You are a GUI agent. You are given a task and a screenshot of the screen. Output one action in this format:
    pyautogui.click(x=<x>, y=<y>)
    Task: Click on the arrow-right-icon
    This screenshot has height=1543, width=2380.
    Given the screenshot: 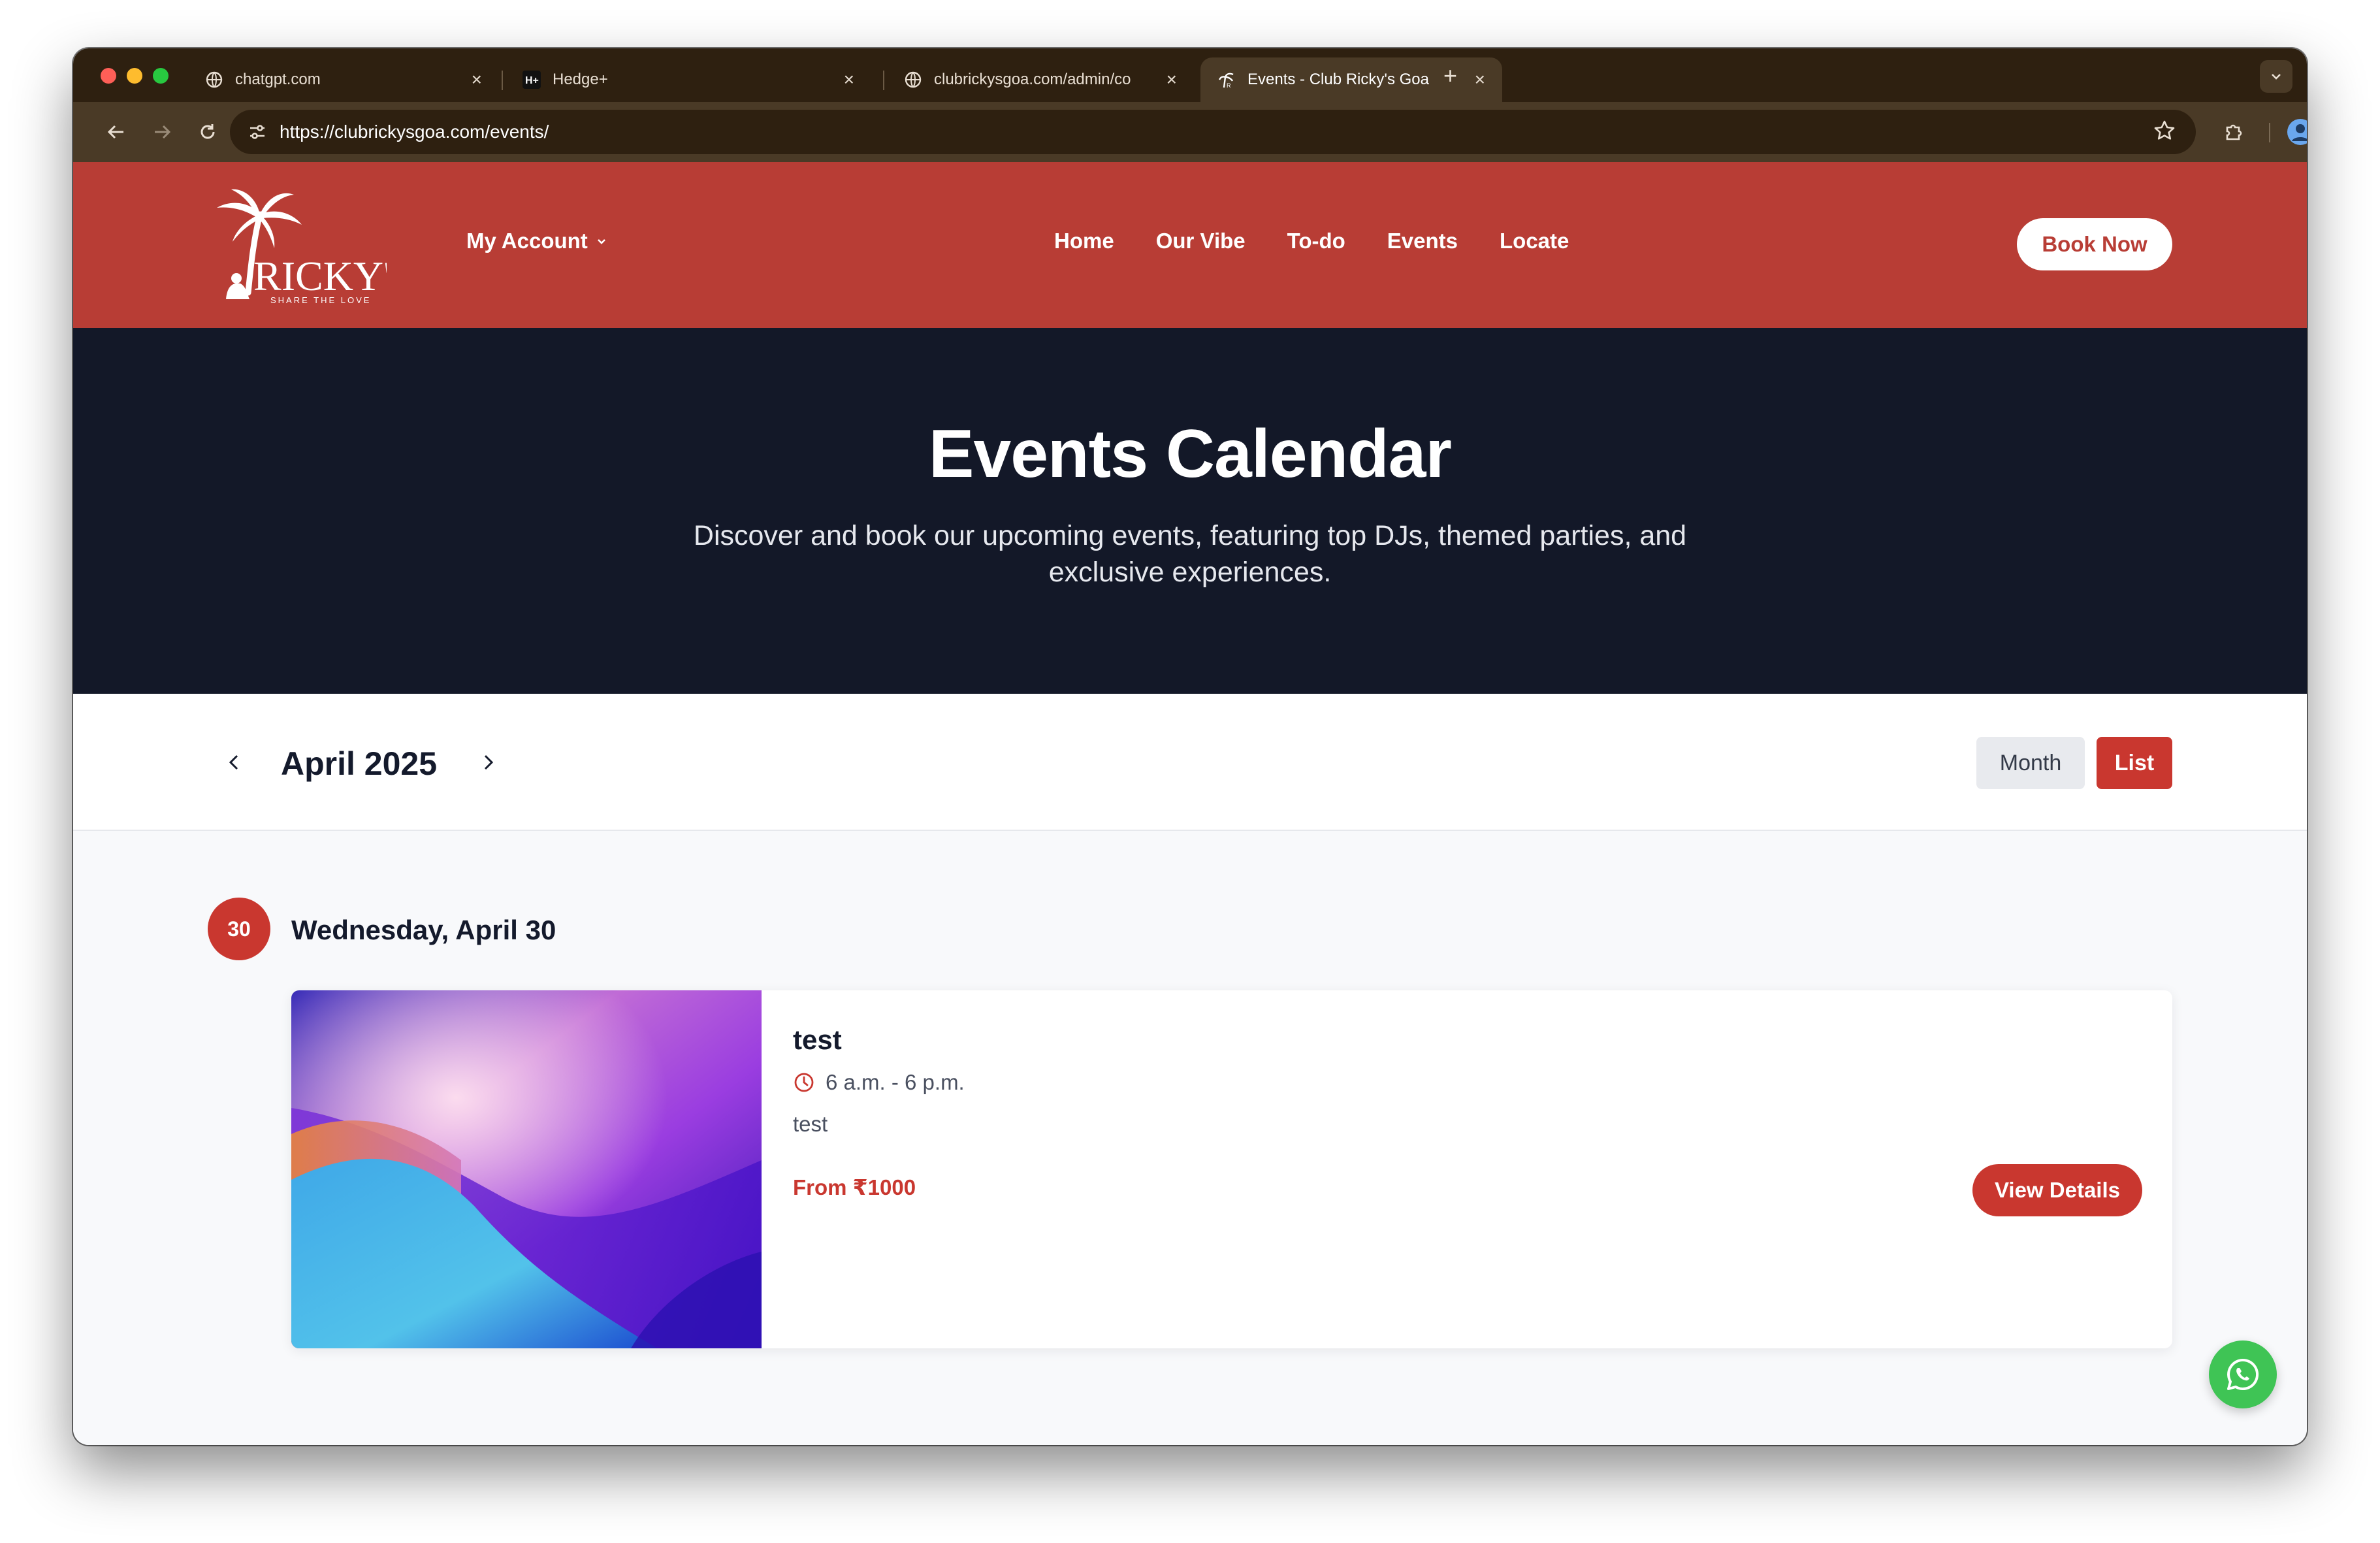 What is the action you would take?
    pyautogui.click(x=163, y=132)
    